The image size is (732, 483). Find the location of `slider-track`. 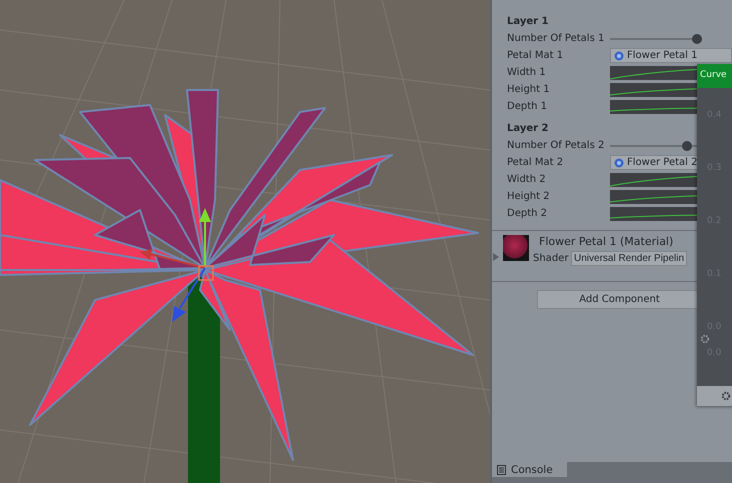

slider-track is located at coordinates (656, 38).